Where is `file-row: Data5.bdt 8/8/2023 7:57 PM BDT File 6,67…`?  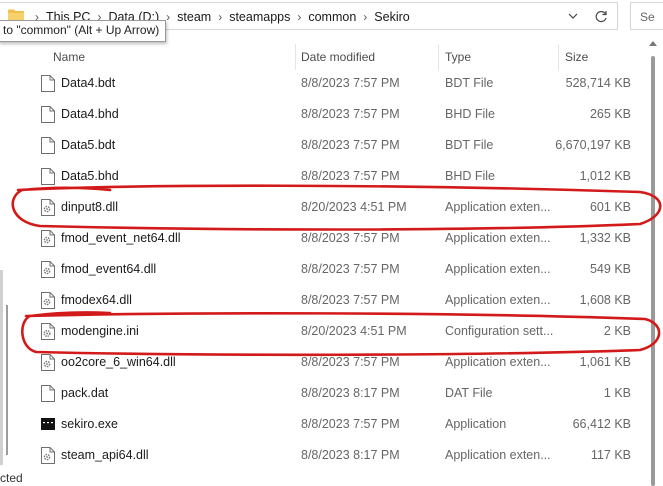
file-row: Data5.bdt 8/8/2023 7:57 PM BDT File 6,67… is located at coordinates (331, 145).